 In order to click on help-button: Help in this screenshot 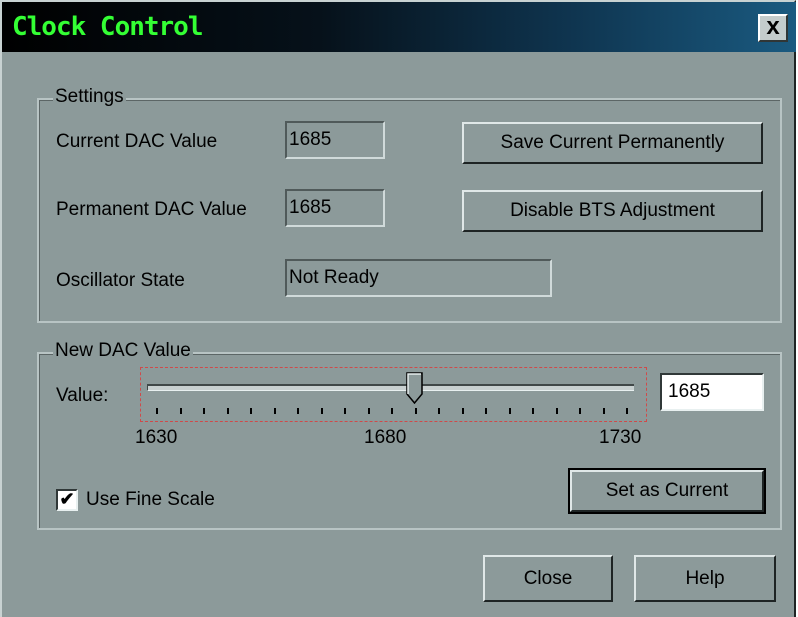, I will do `click(705, 578)`.